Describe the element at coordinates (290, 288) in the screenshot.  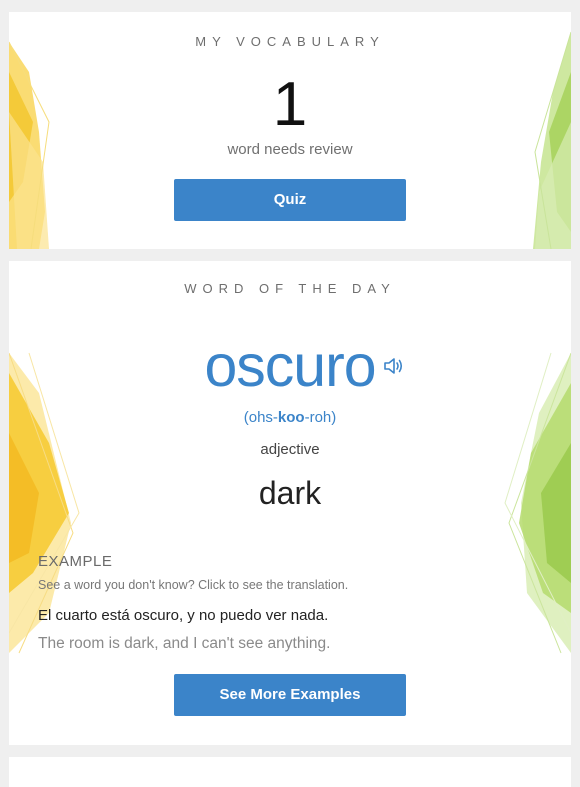
I see `word-of-the-day-title: WORD OF THE DAY` at that location.